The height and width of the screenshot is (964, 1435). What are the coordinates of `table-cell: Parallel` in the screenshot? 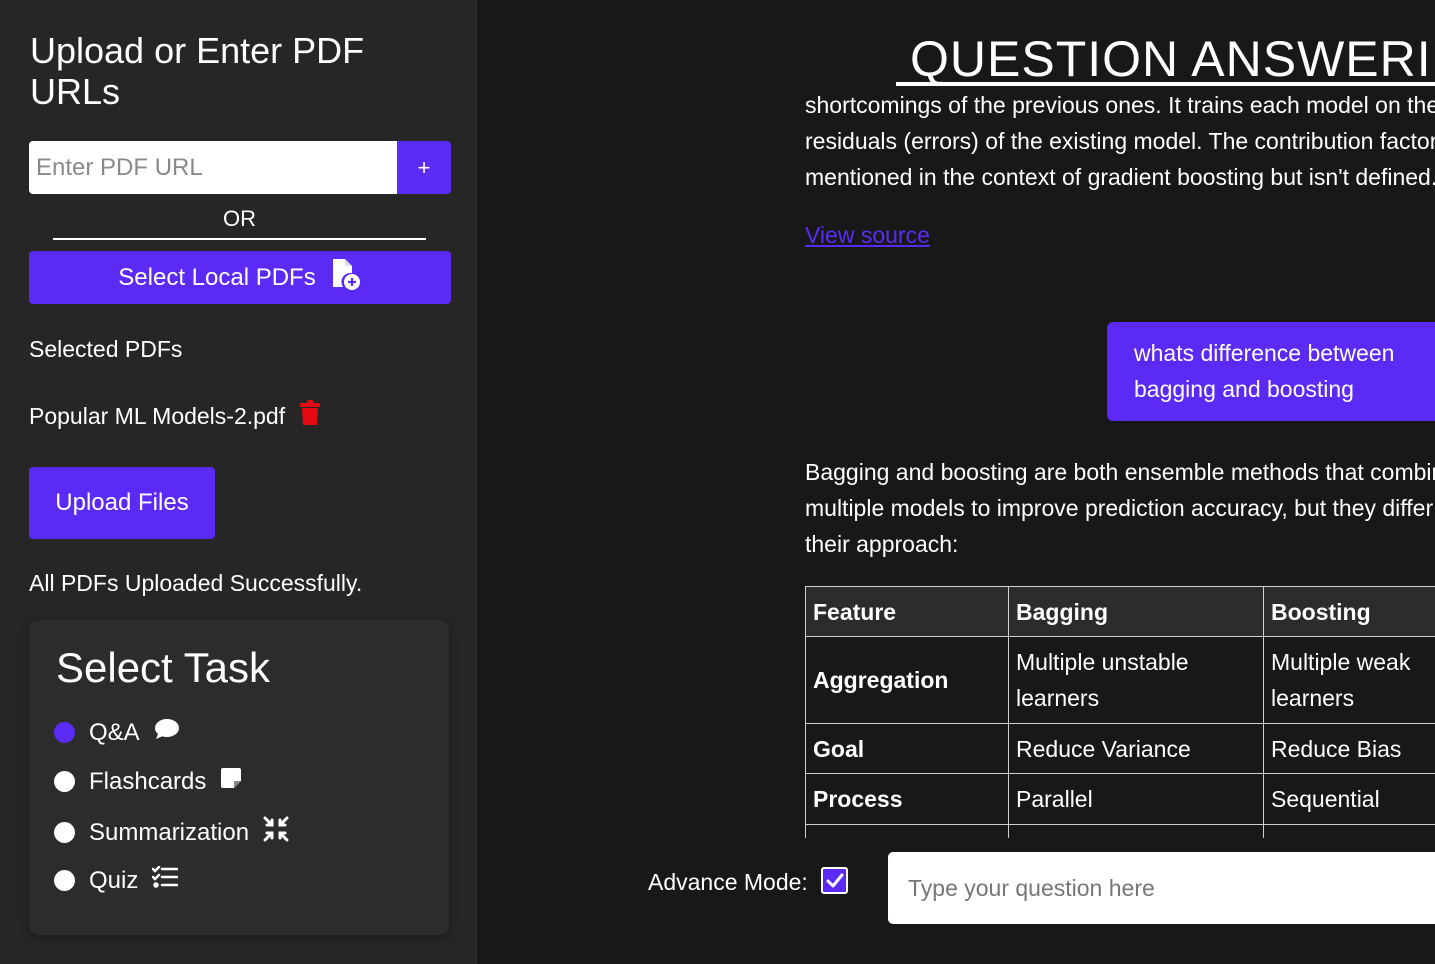 It's located at (1136, 799).